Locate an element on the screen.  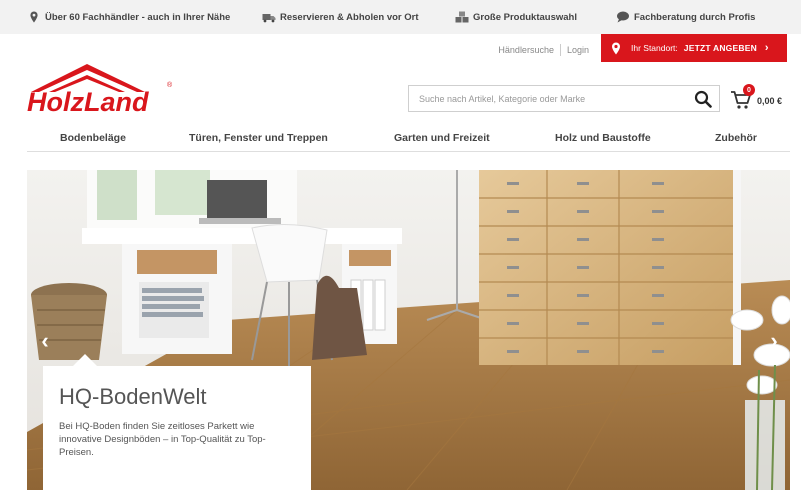
boxes-icon is located at coordinates (462, 17).